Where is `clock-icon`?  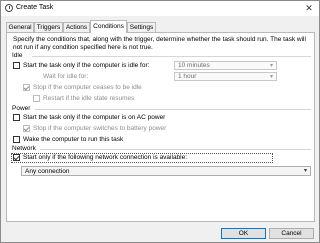
clock-icon is located at coordinates (9, 8).